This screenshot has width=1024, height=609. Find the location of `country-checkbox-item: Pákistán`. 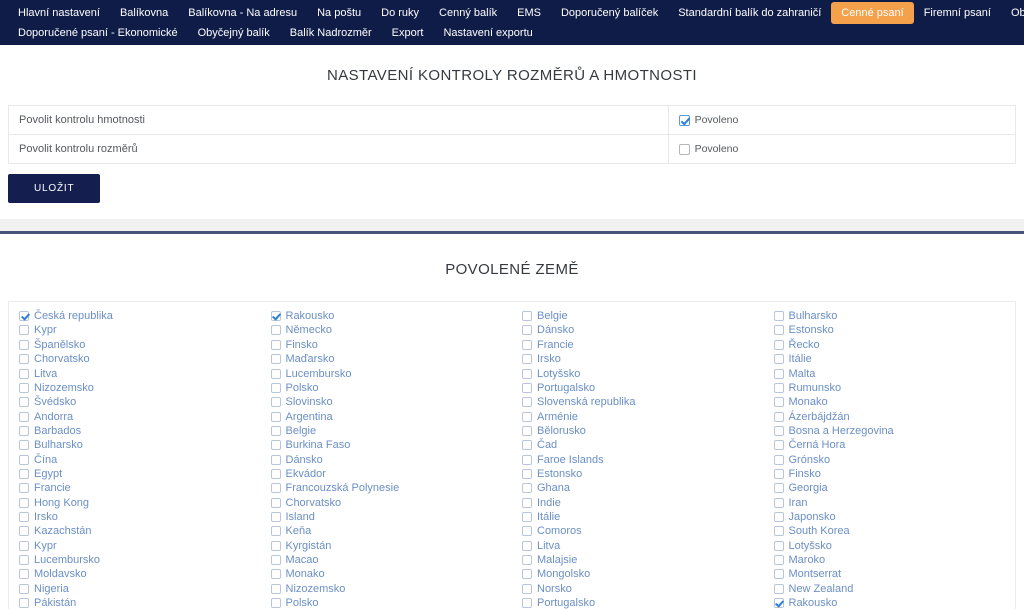

country-checkbox-item: Pákistán is located at coordinates (140, 602).